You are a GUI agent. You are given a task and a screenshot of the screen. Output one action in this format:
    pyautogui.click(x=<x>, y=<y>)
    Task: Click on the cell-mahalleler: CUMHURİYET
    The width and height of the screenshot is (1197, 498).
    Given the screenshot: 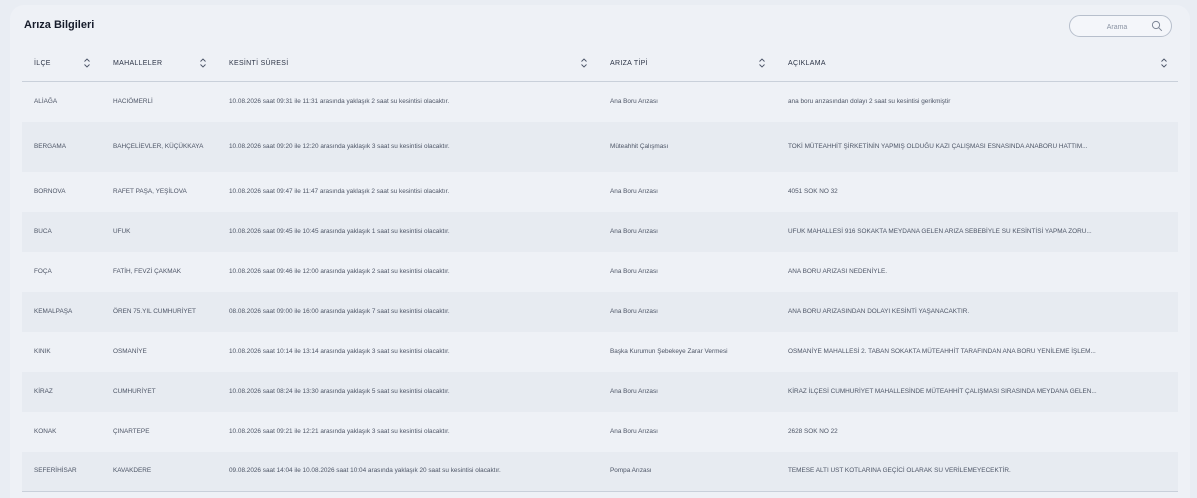 What is the action you would take?
    pyautogui.click(x=134, y=391)
    